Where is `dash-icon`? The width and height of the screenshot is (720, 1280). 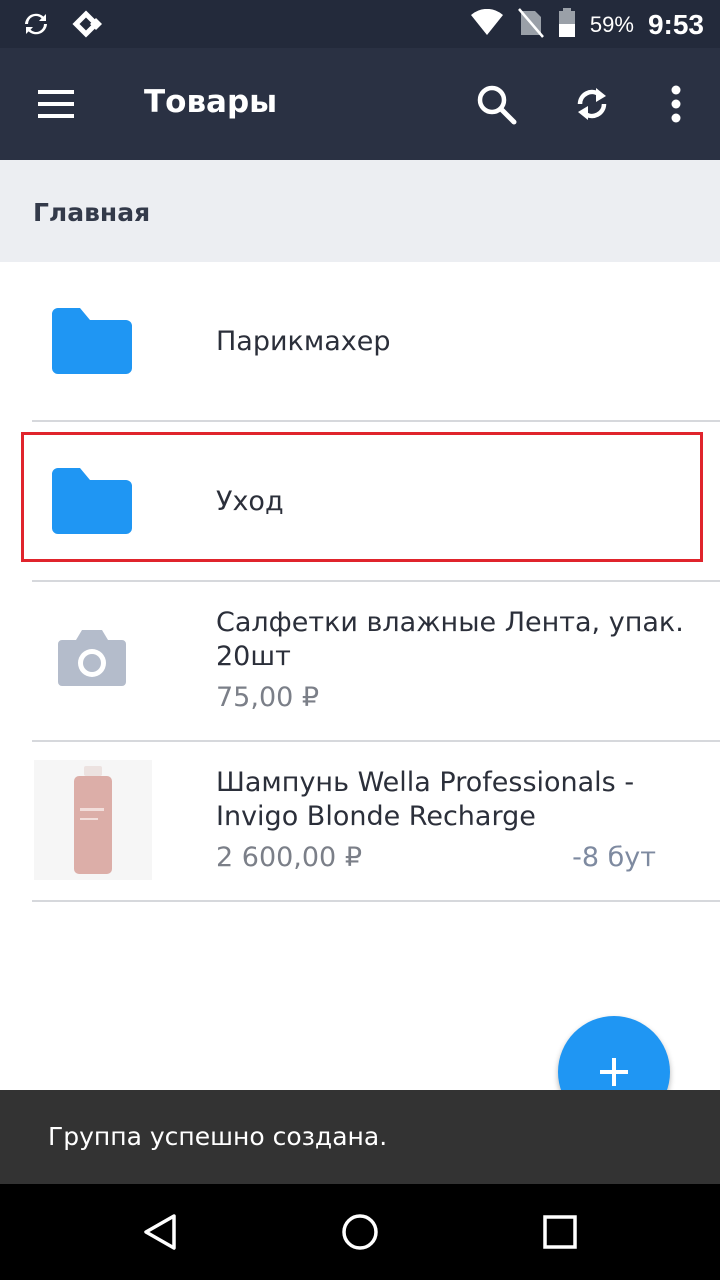 dash-icon is located at coordinates (88, 26).